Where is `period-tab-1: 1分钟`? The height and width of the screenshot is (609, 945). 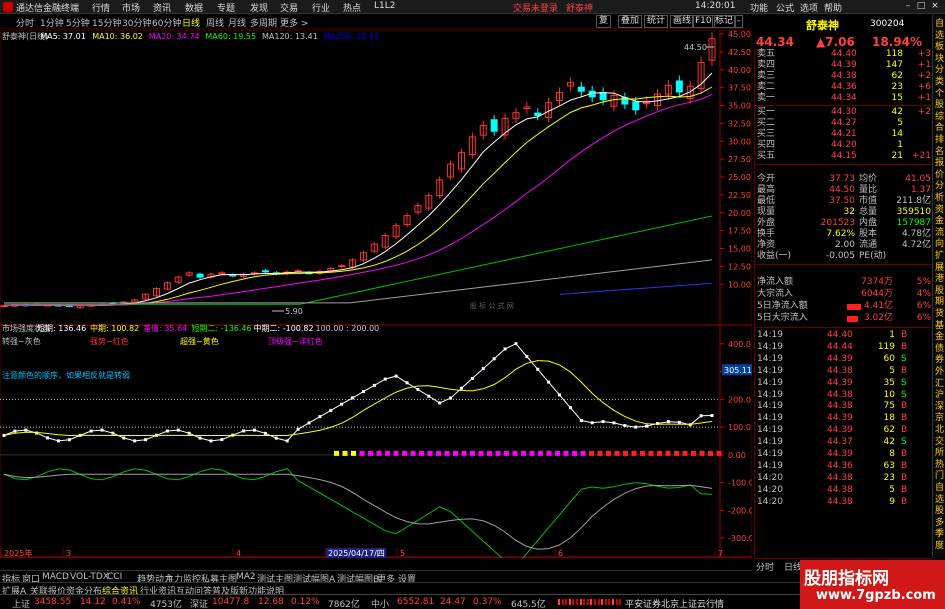 period-tab-1: 1分钟 is located at coordinates (52, 22).